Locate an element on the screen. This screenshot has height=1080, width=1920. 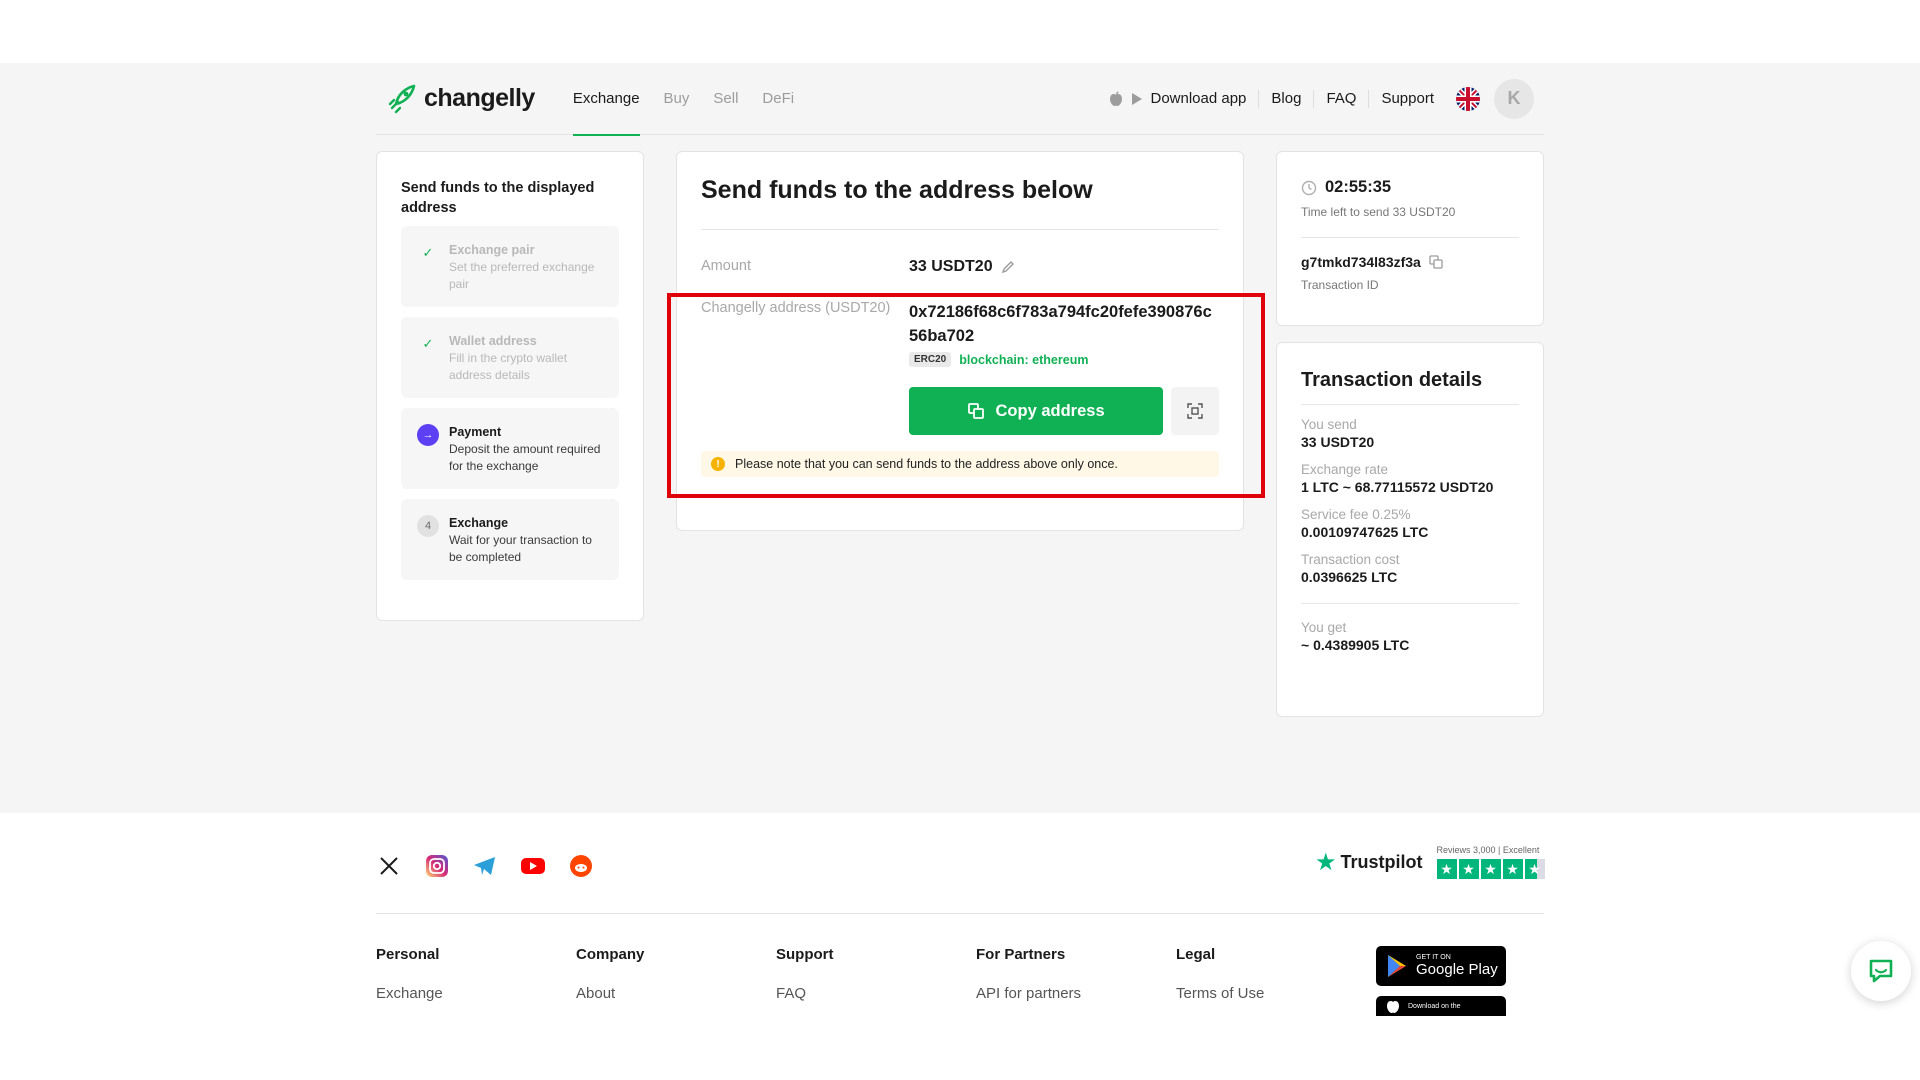
token-standard-badge: ERC20 is located at coordinates (930, 359).